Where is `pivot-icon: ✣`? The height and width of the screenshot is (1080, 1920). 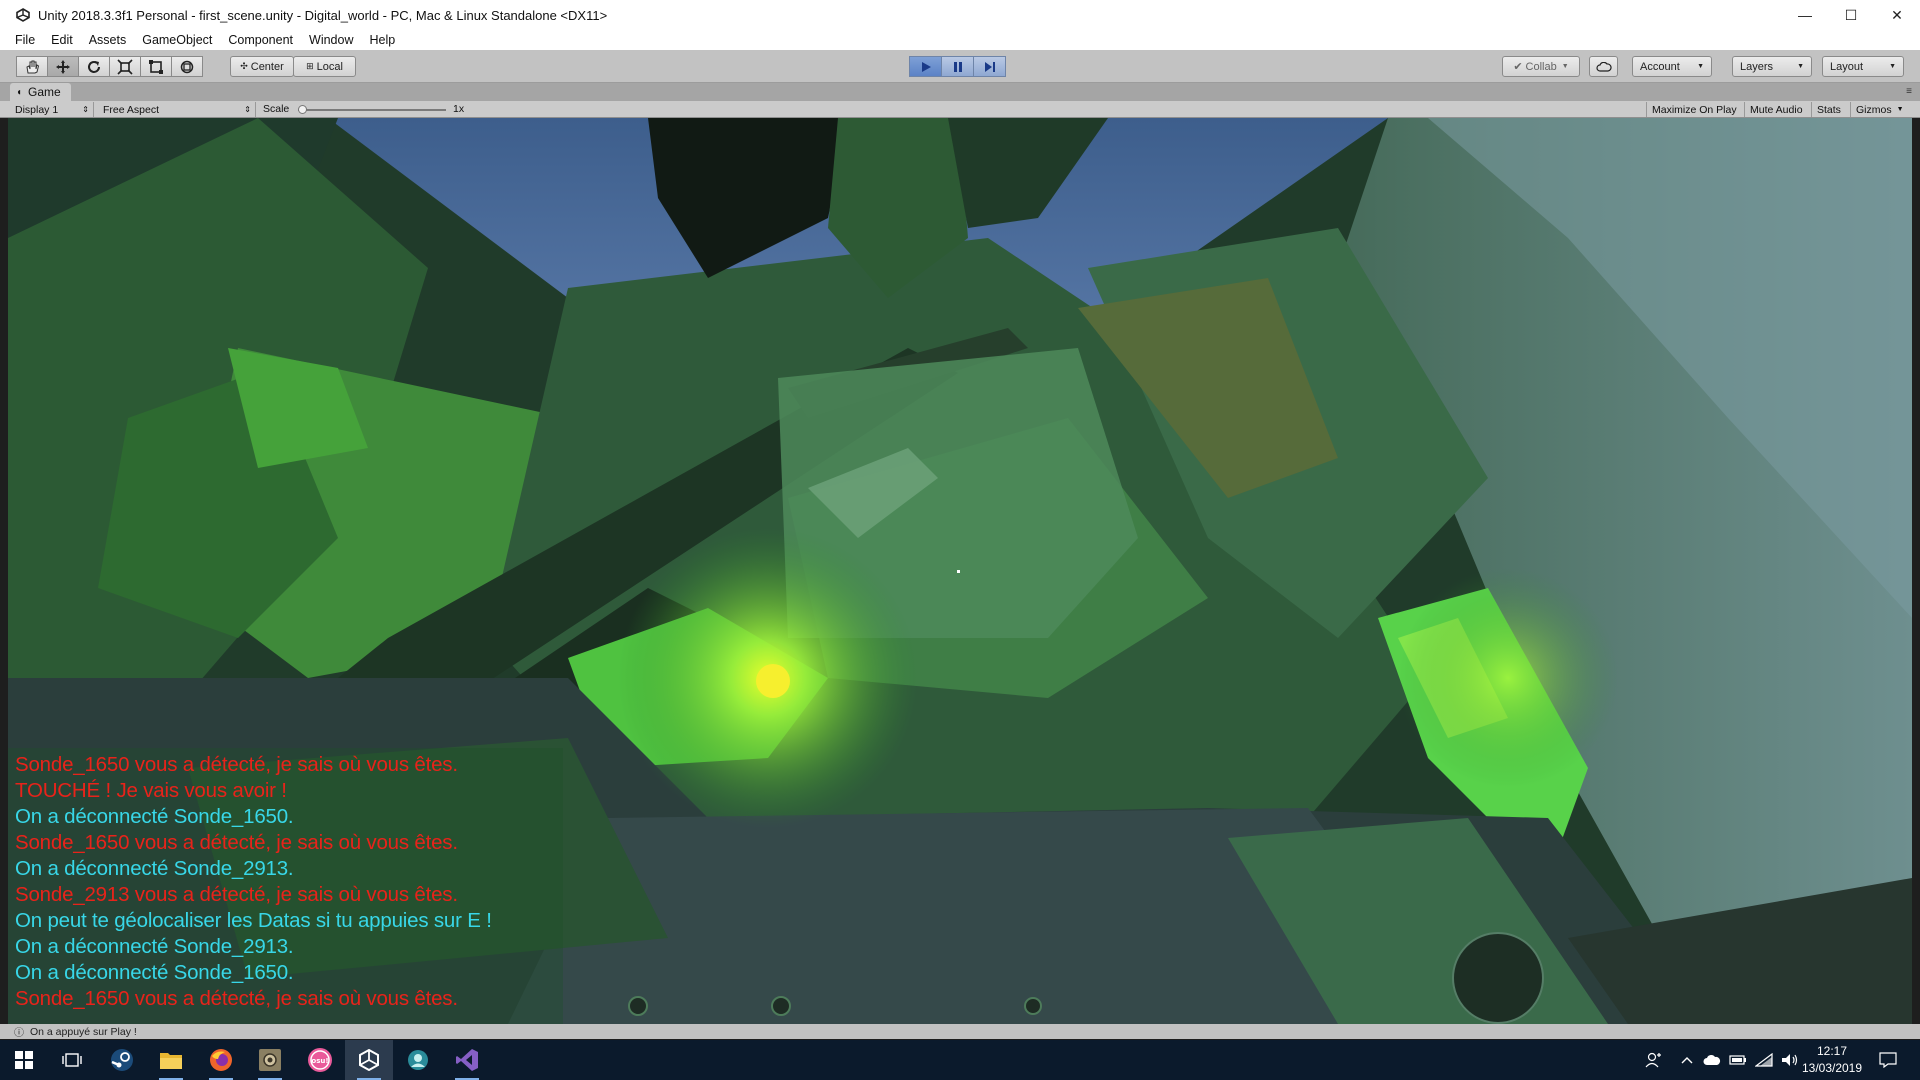
pivot-icon: ✣ is located at coordinates (244, 66).